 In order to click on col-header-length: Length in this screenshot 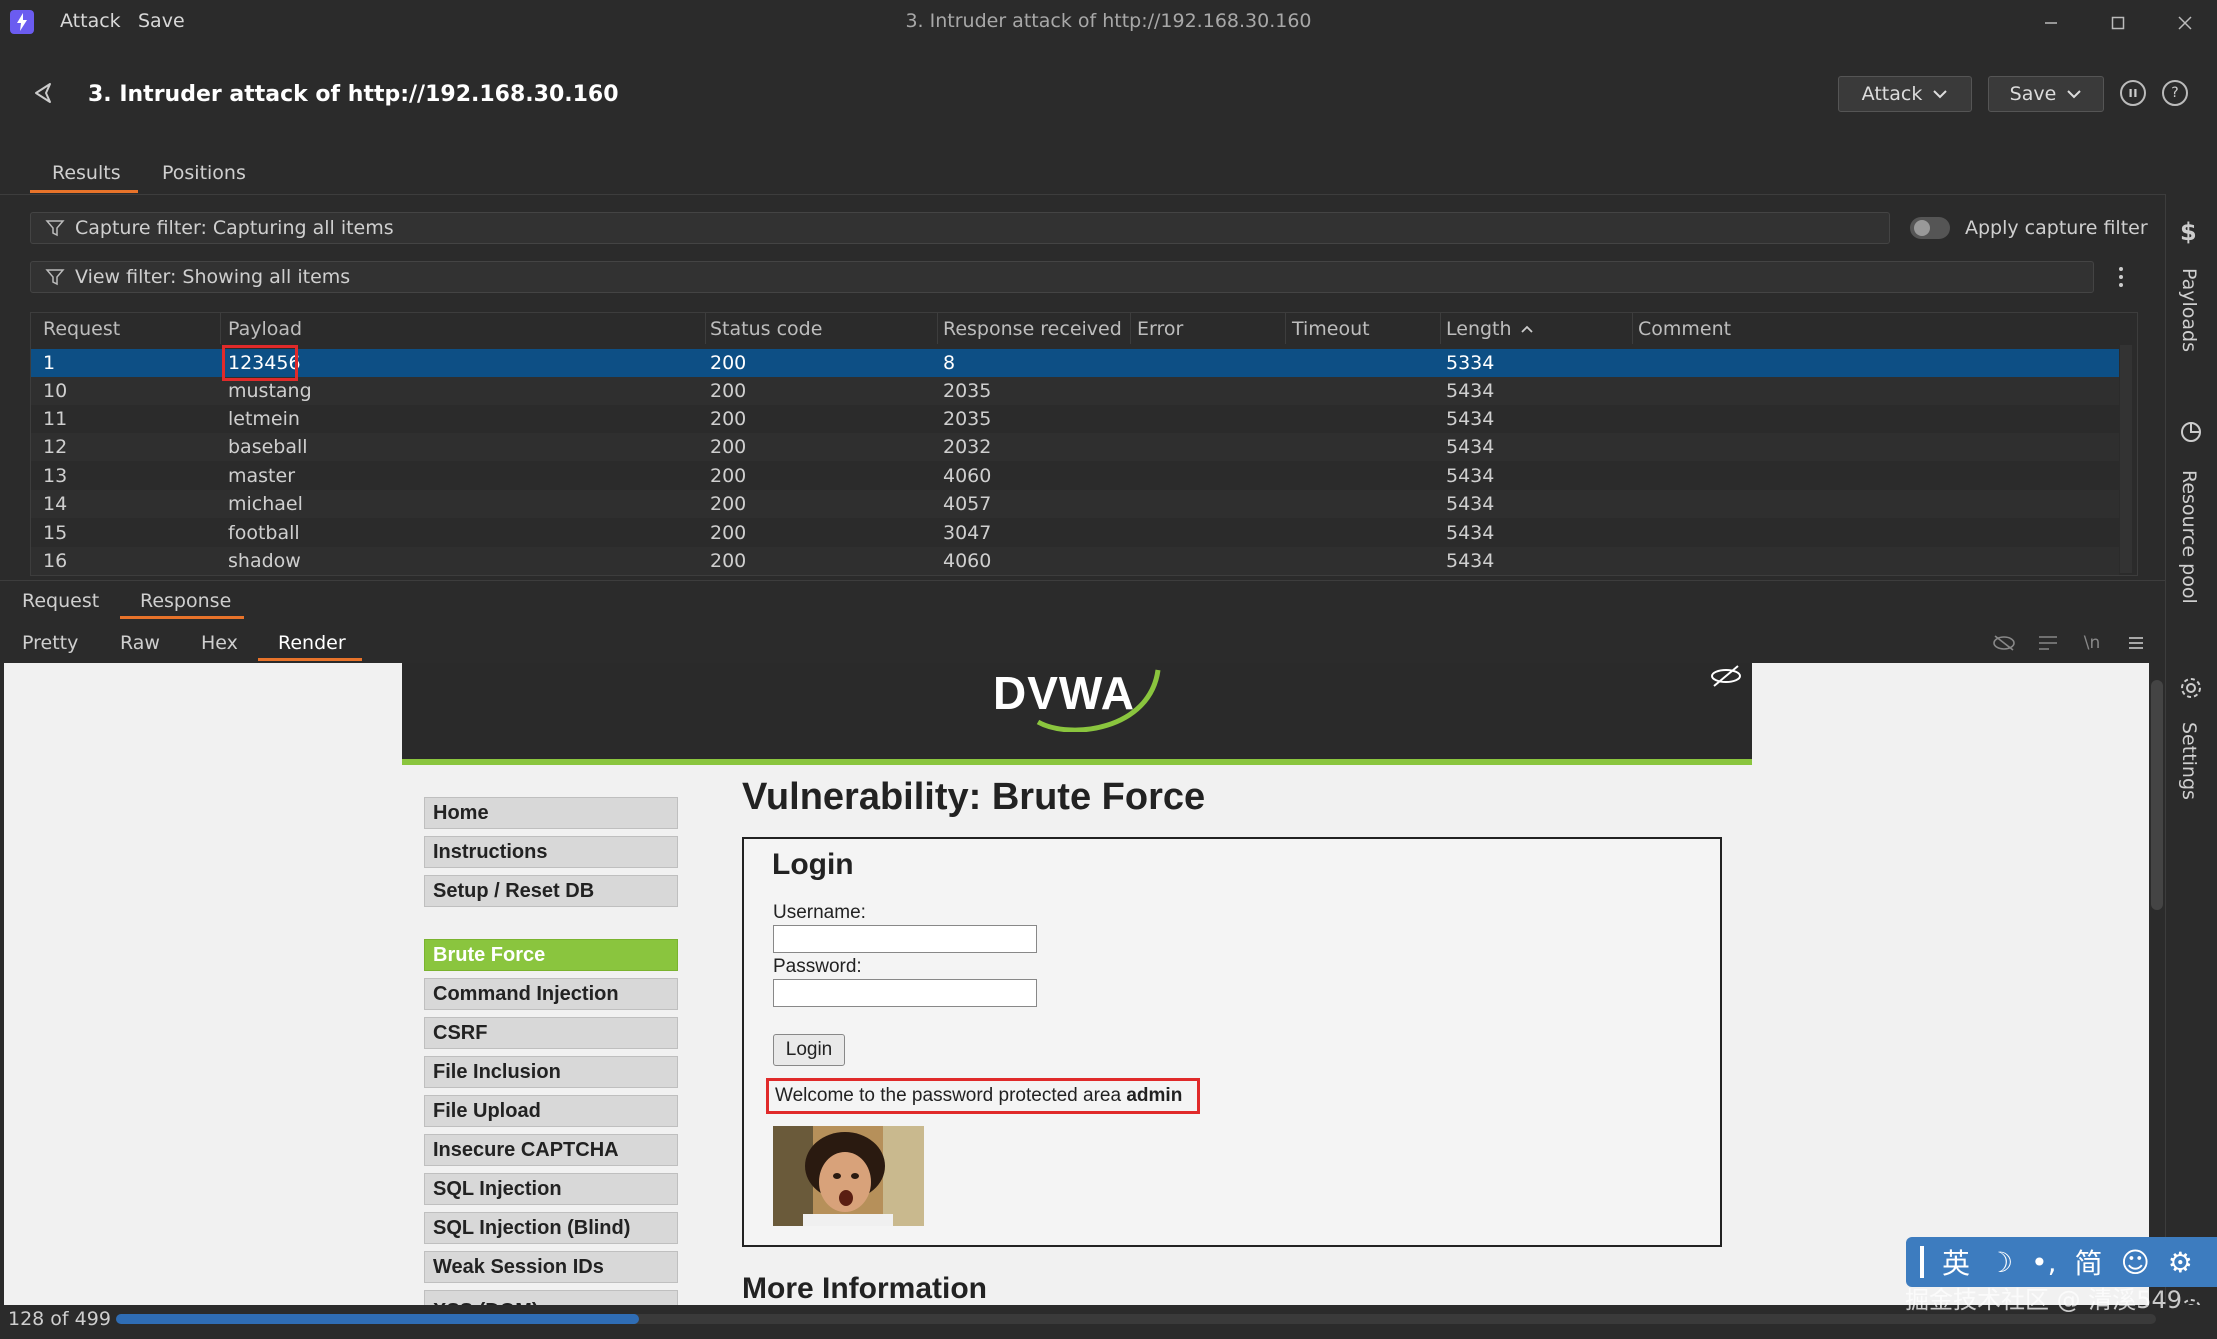, I will do `click(1490, 329)`.